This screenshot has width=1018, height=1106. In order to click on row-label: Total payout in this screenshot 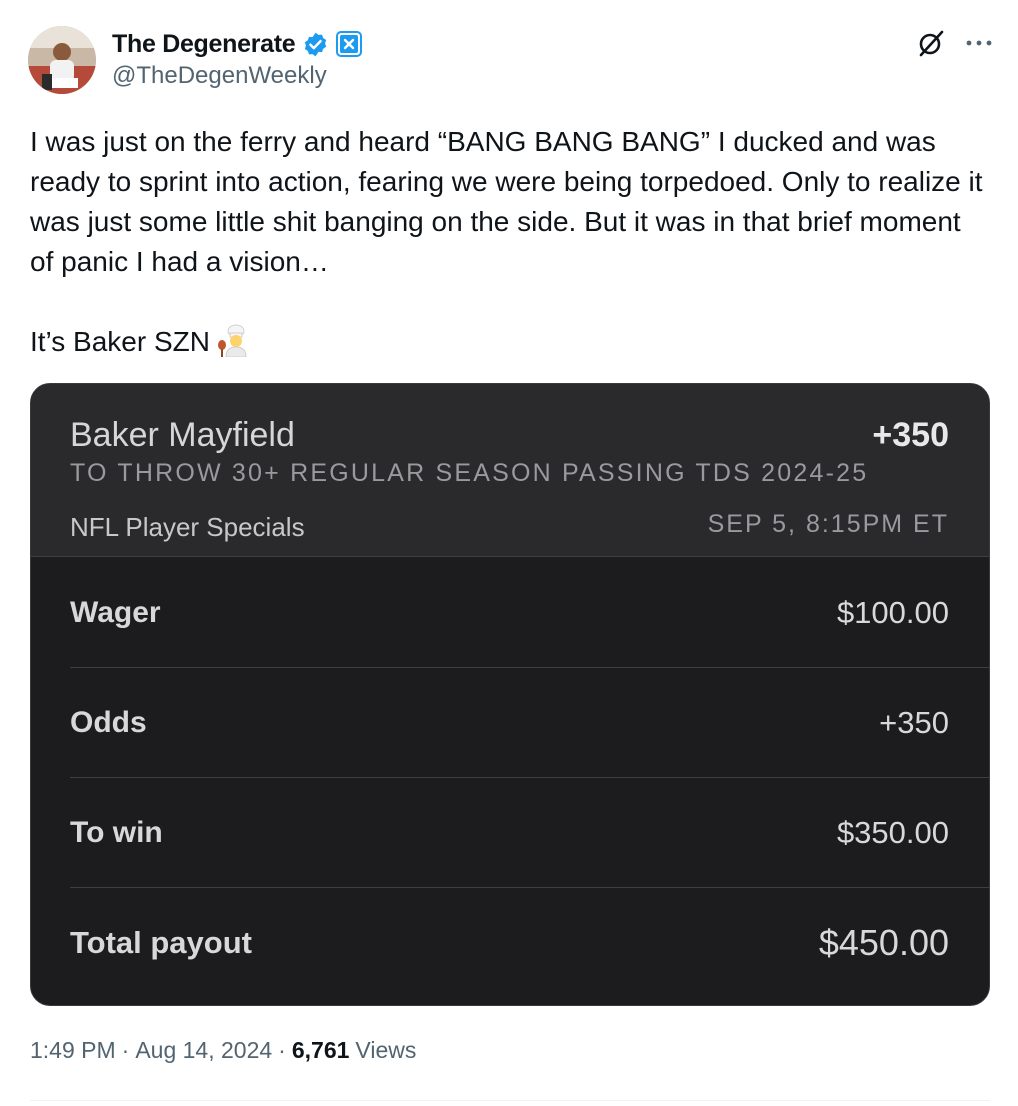, I will do `click(161, 942)`.